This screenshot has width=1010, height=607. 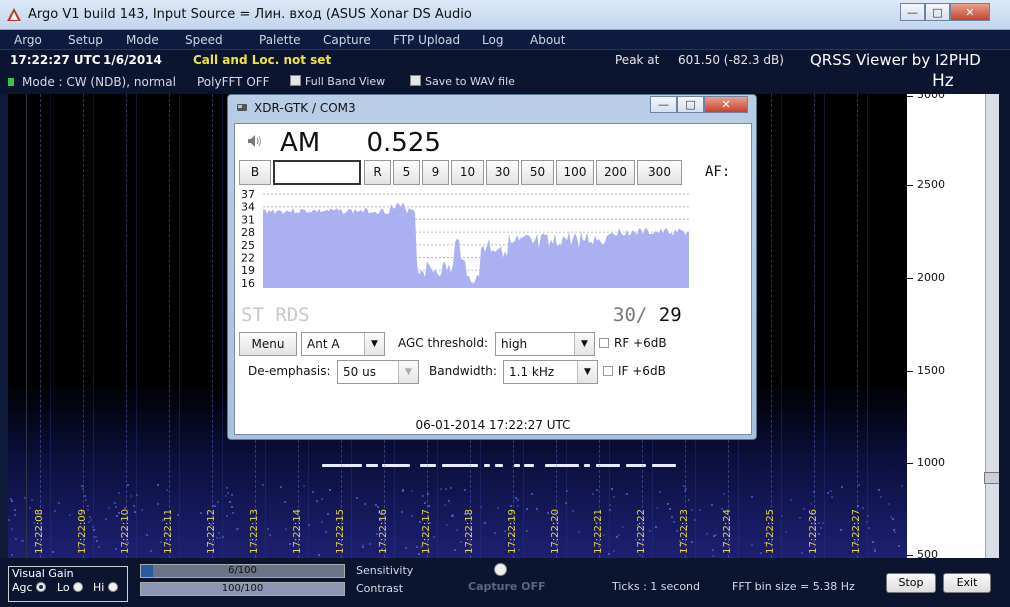 I want to click on time-tick-label: 17:22:14, so click(x=297, y=531).